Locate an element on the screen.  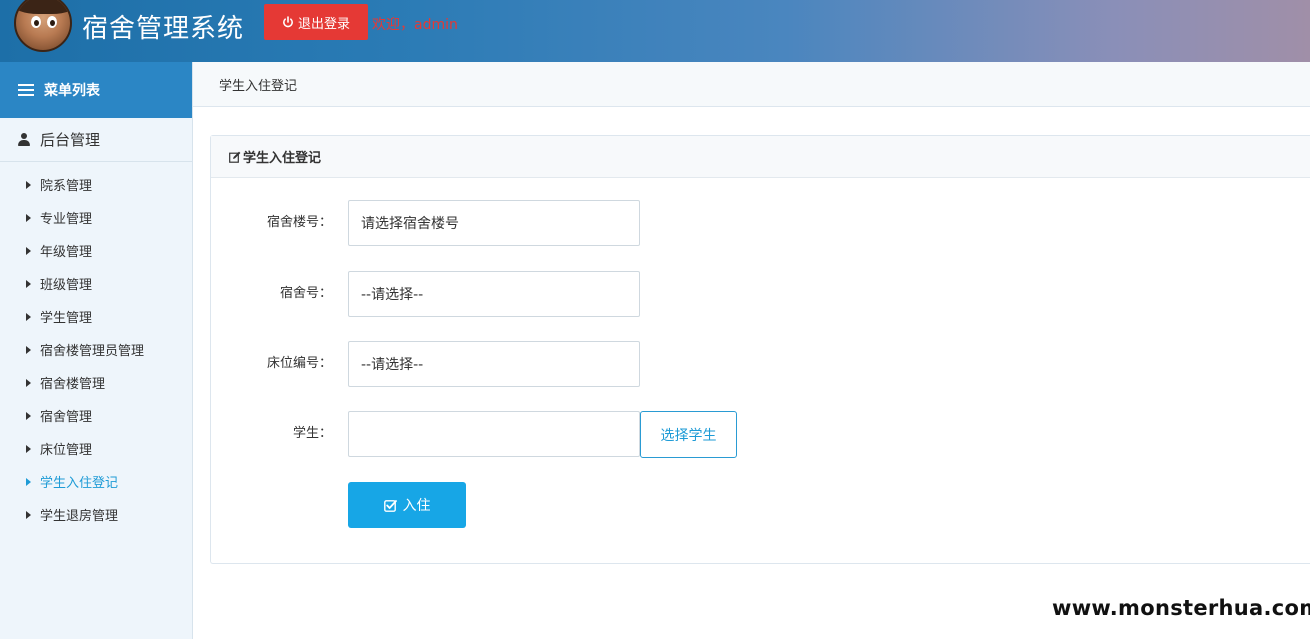
check-square-icon is located at coordinates (390, 505).